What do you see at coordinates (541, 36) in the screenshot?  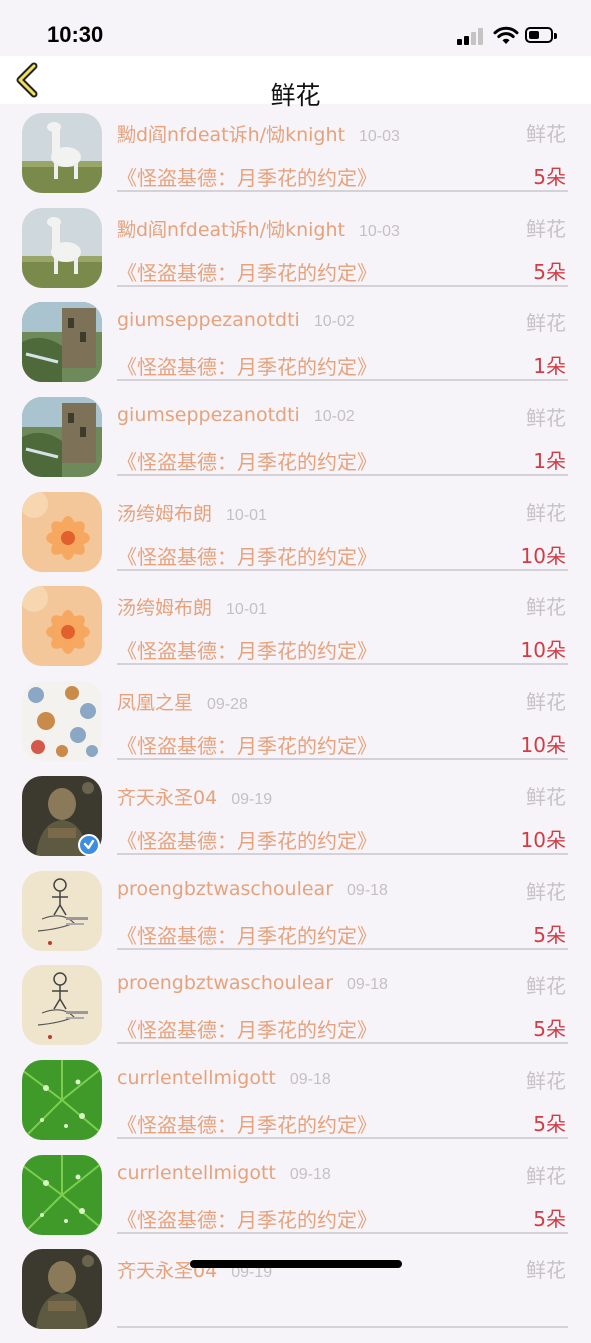 I see `battery-icon` at bounding box center [541, 36].